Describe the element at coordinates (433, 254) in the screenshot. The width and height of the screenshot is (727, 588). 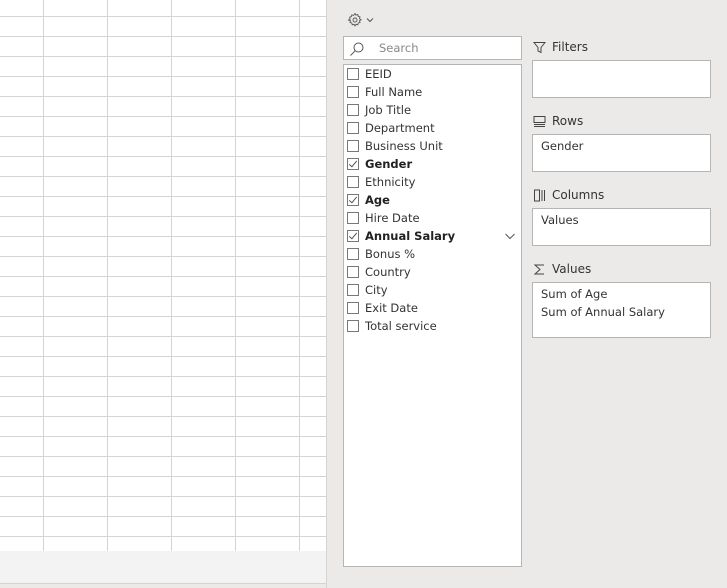
I see `field-item: Bonus %` at that location.